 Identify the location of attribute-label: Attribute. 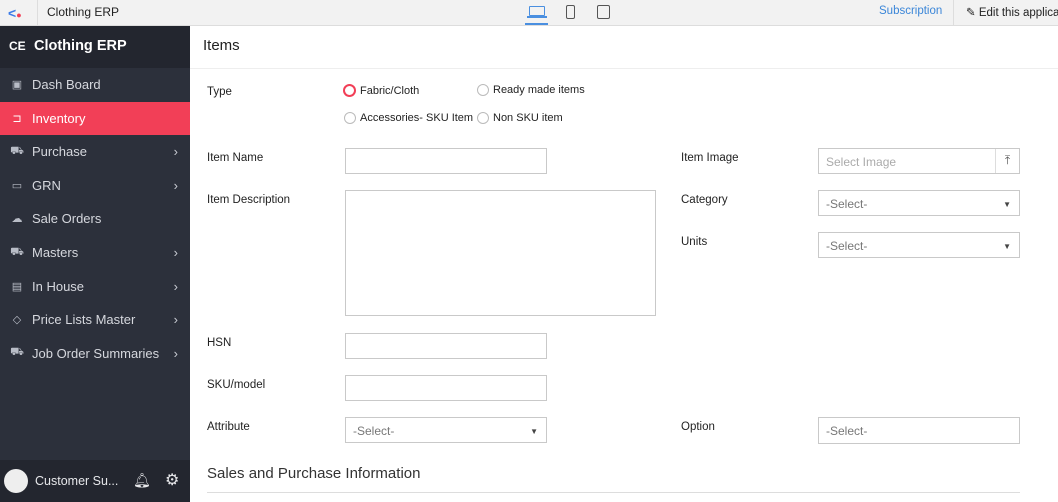
(228, 427).